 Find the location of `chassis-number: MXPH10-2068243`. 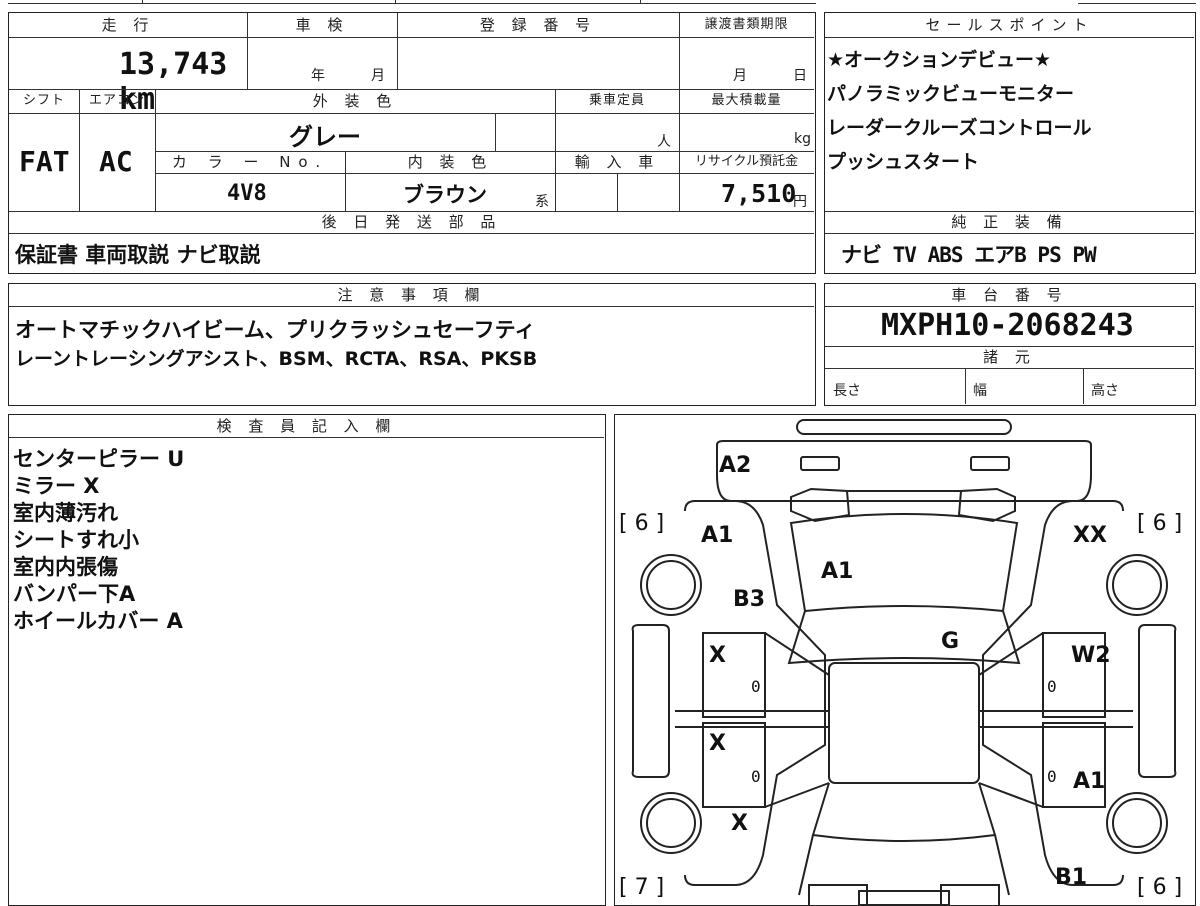

chassis-number: MXPH10-2068243 is located at coordinates (1007, 325).